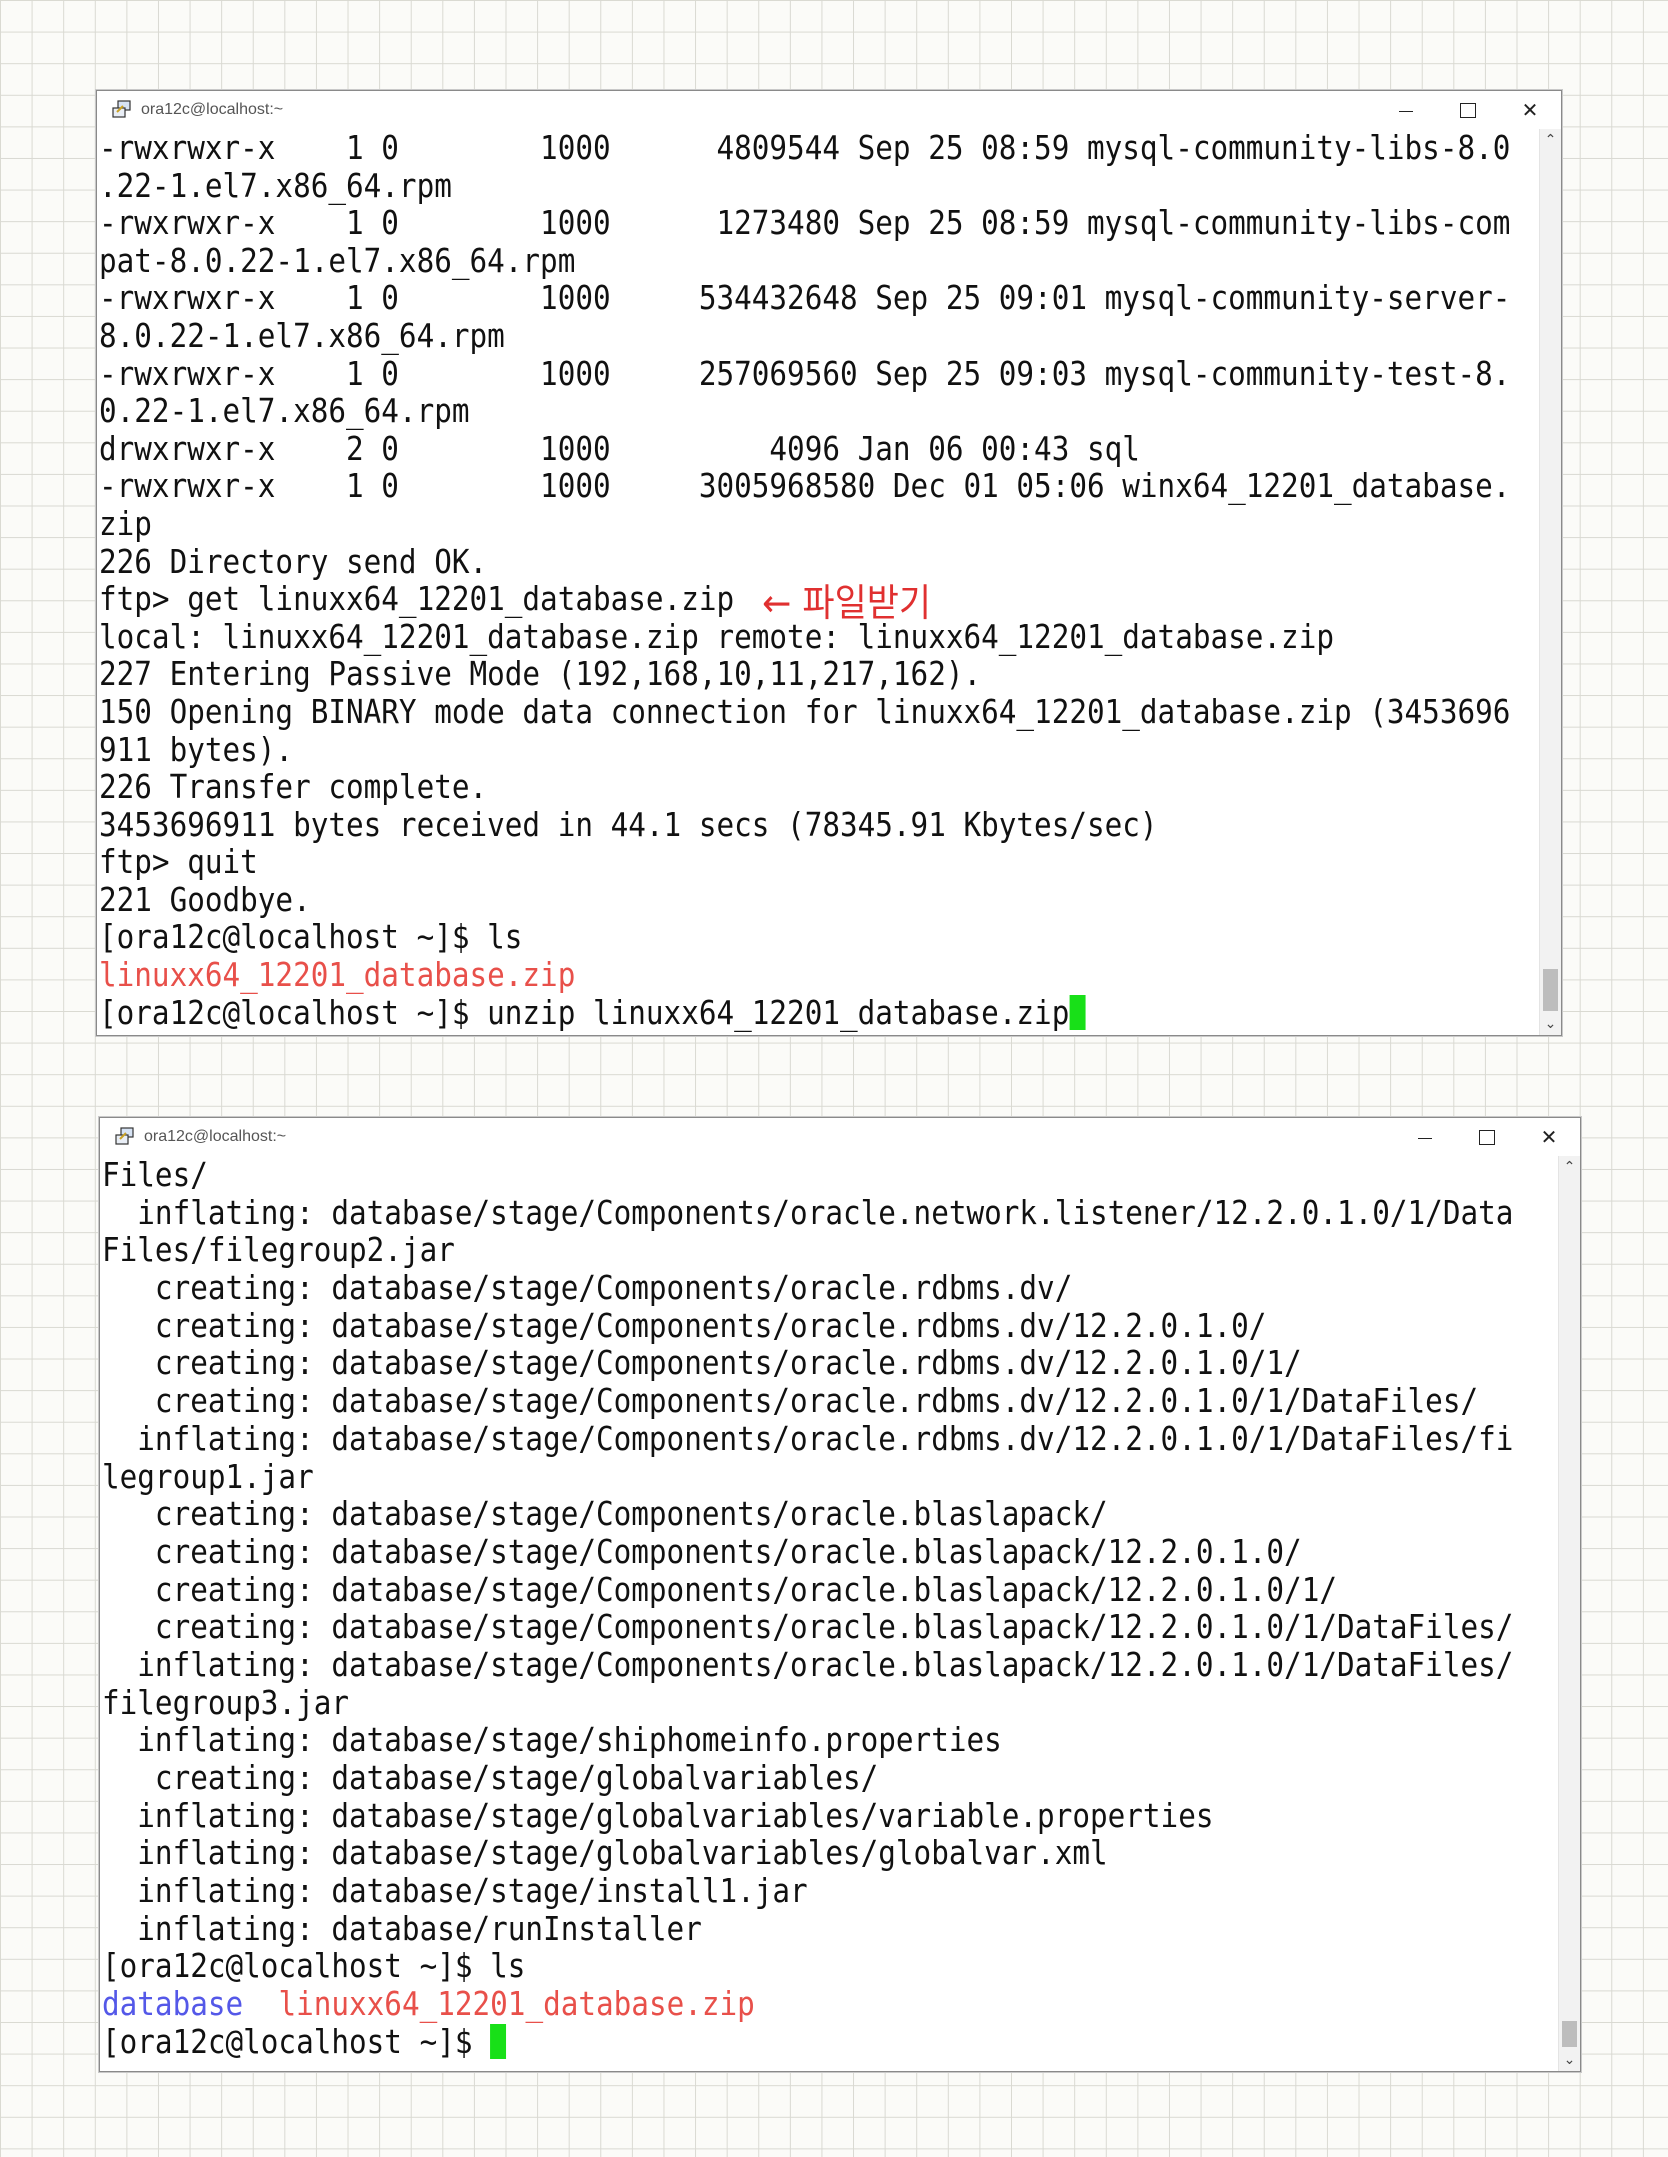  I want to click on terminal-line-text: Files/filegroup2.jar, so click(278, 1250).